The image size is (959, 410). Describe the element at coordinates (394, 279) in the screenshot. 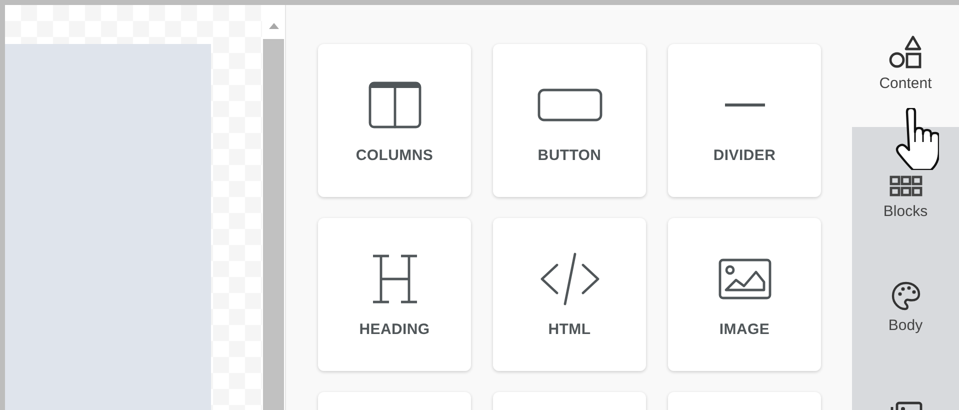

I see `letter-h-icon` at that location.